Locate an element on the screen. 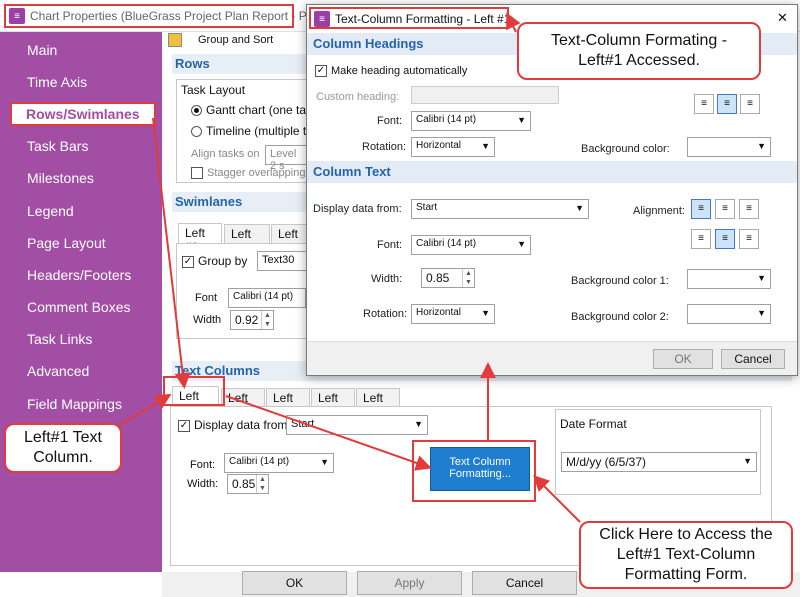 The width and height of the screenshot is (800, 597). arrow-rows-to-tab is located at coordinates (171, 253).